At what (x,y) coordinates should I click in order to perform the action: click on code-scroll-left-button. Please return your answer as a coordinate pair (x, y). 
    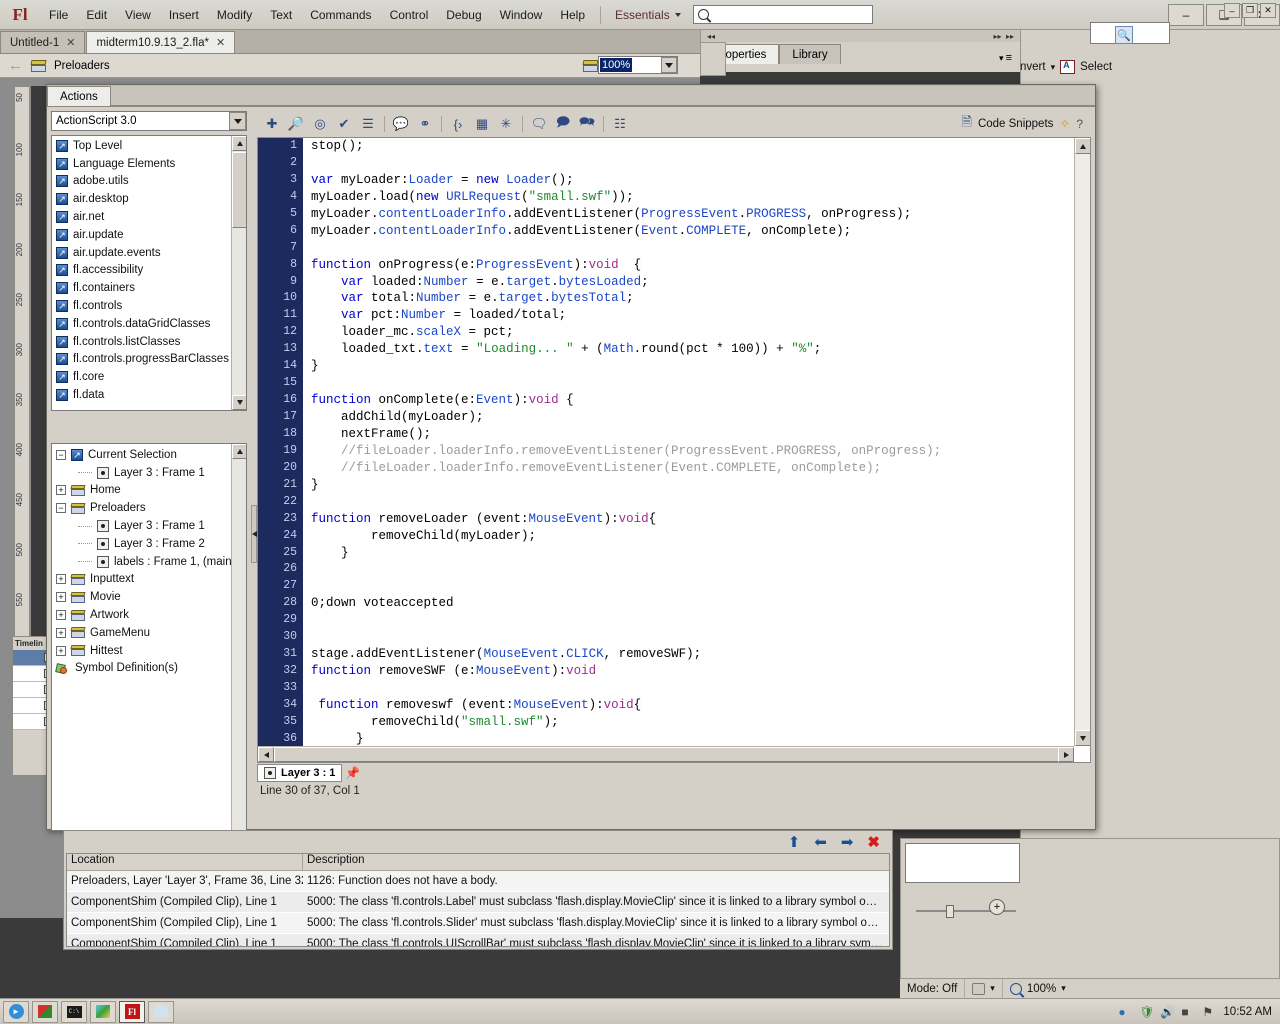
    Looking at the image, I should click on (266, 754).